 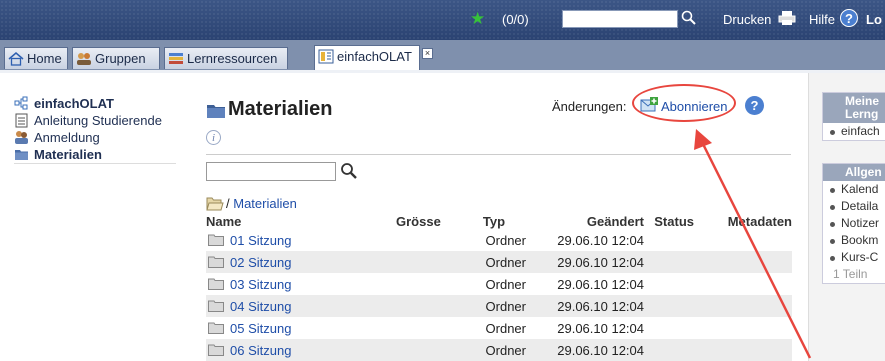 What do you see at coordinates (850, 274) in the screenshot?
I see `participants-count: 1 Teiln` at bounding box center [850, 274].